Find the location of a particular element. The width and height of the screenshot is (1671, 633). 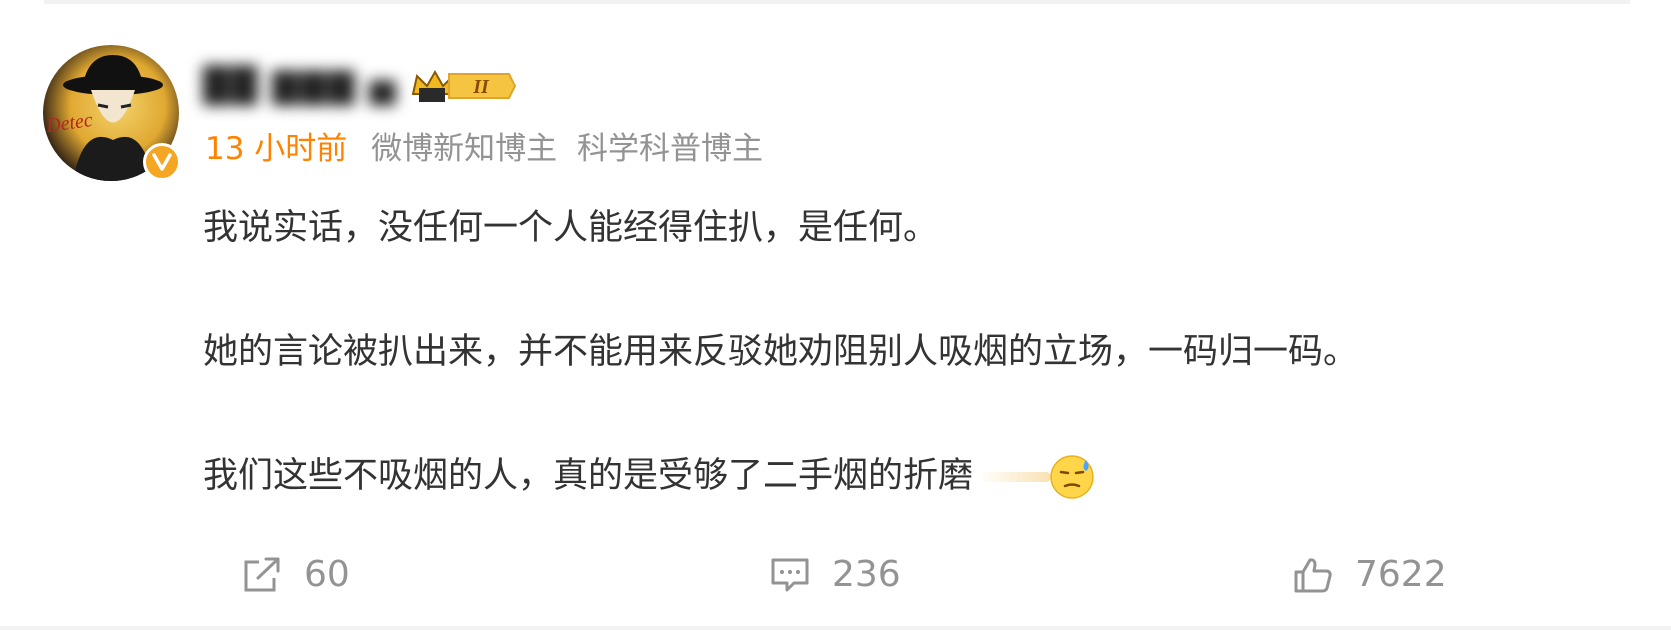

action-bar: 60 236 7622 is located at coordinates (835, 579).